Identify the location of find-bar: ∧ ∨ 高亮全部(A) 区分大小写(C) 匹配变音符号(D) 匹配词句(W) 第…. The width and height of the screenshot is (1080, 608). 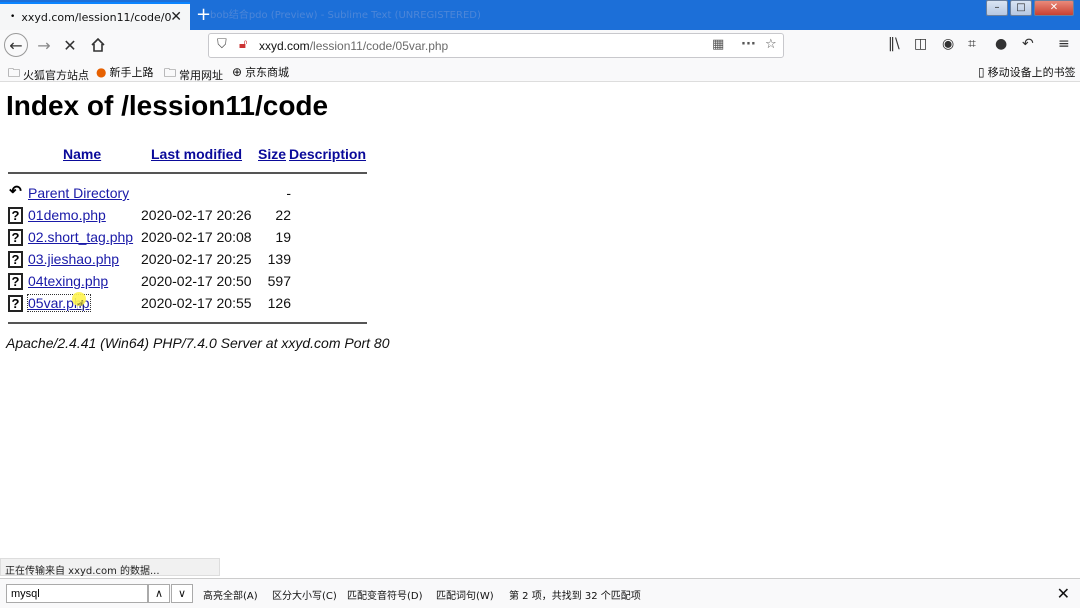
(540, 593).